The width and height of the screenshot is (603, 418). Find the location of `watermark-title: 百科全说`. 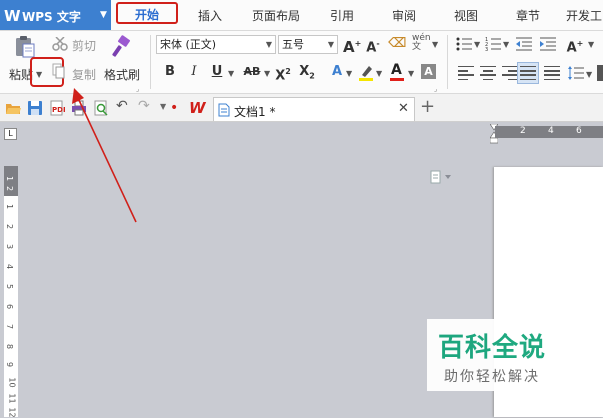

watermark-title: 百科全说 is located at coordinates (491, 348).